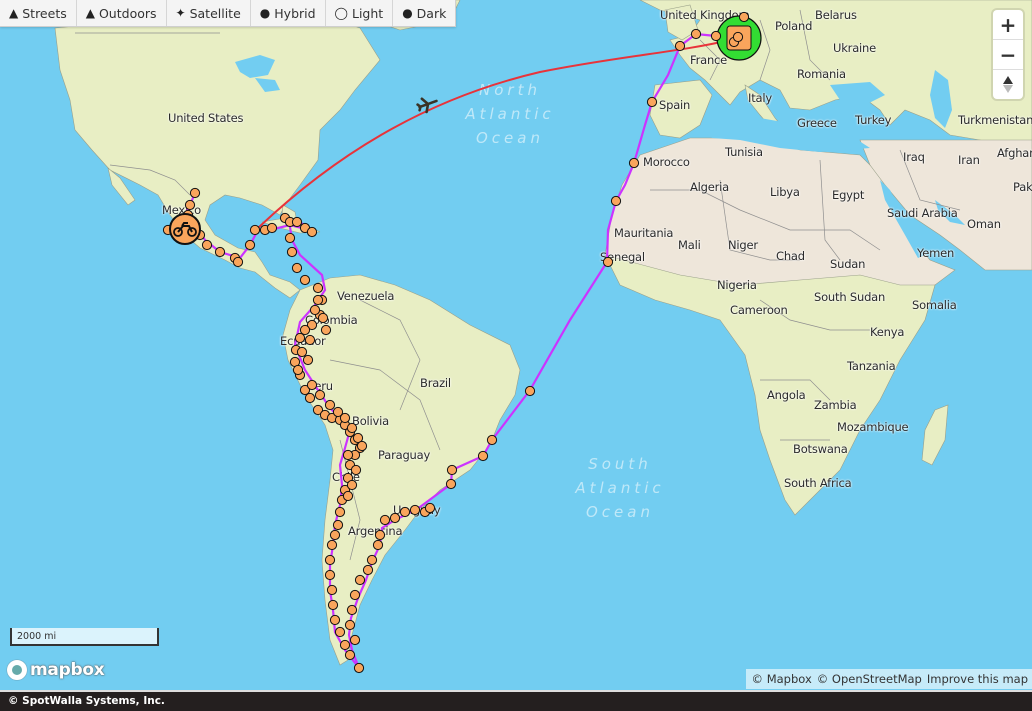 The image size is (1032, 711). What do you see at coordinates (407, 13) in the screenshot?
I see `dark-bulb-icon: ●` at bounding box center [407, 13].